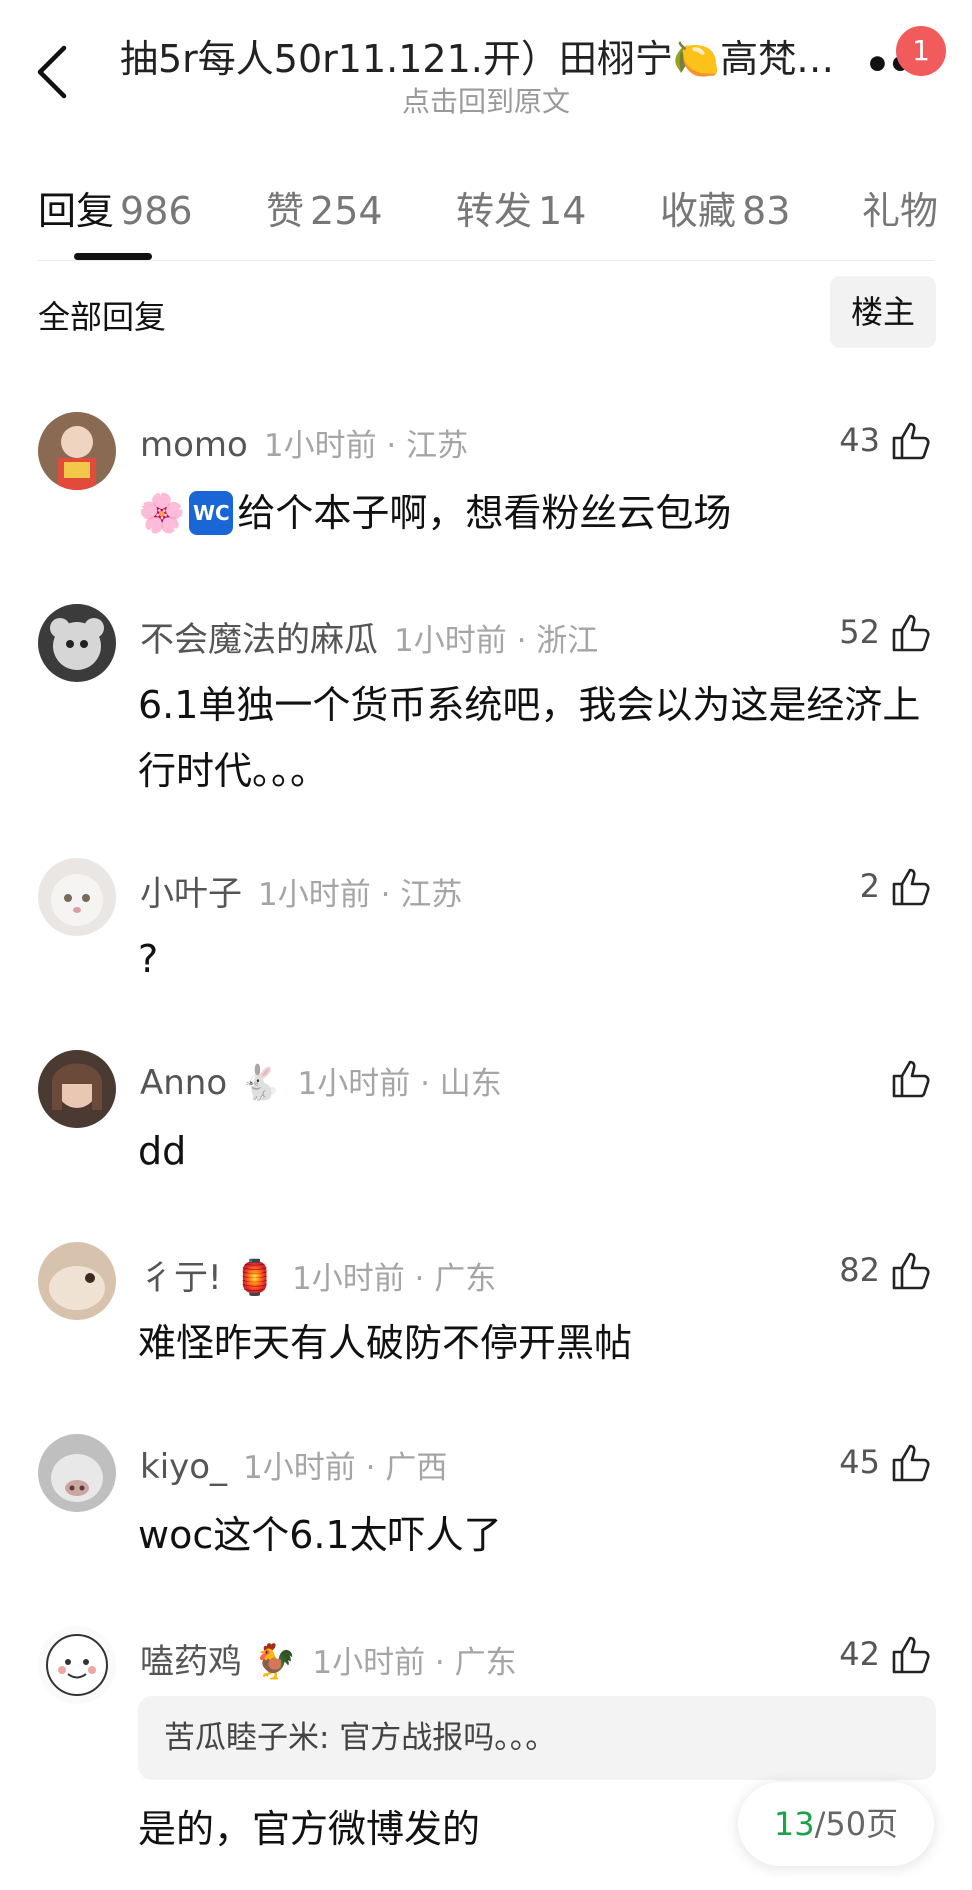  I want to click on like-control, so click(907, 1078).